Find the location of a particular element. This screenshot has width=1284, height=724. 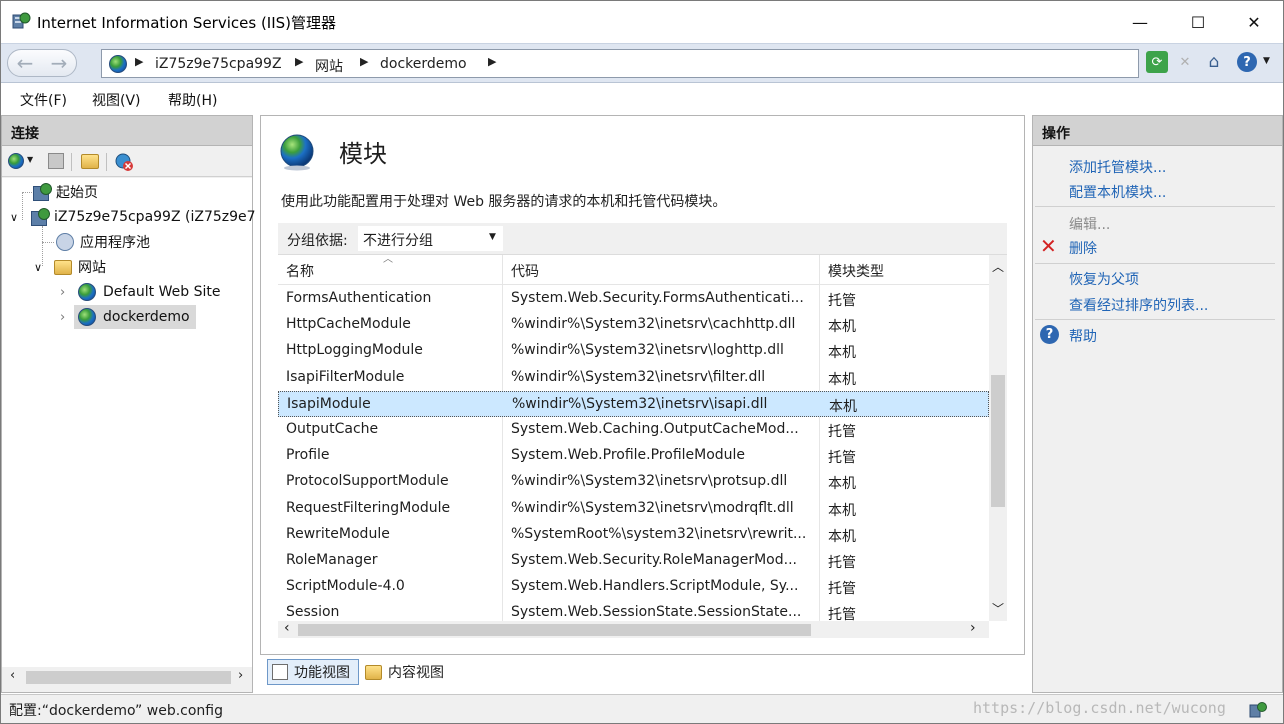

up-folder-icon is located at coordinates (90, 161).